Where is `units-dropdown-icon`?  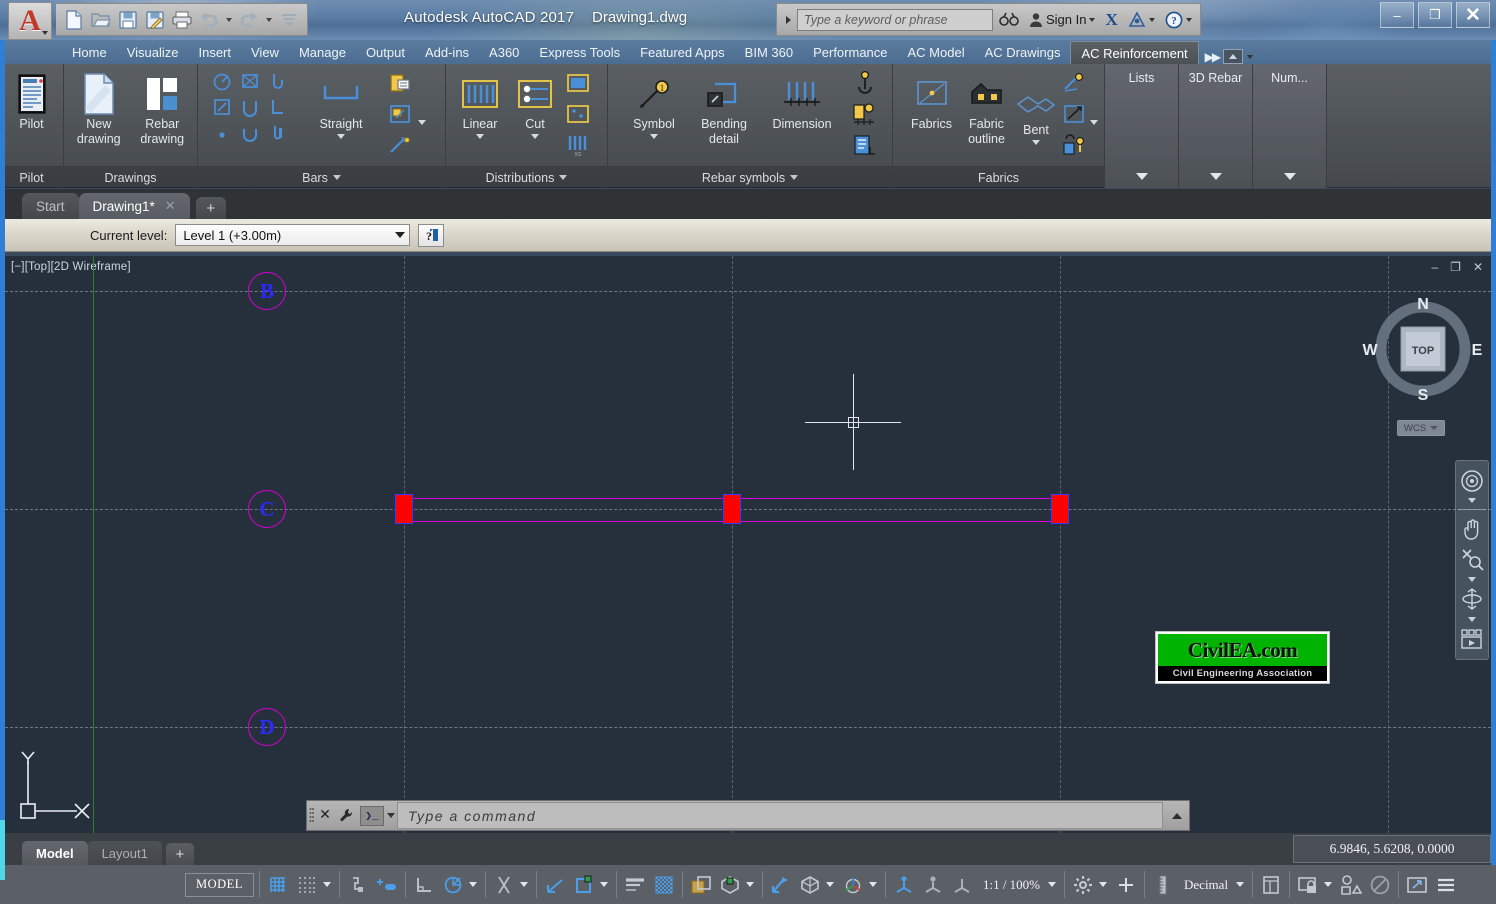 units-dropdown-icon is located at coordinates (1240, 884).